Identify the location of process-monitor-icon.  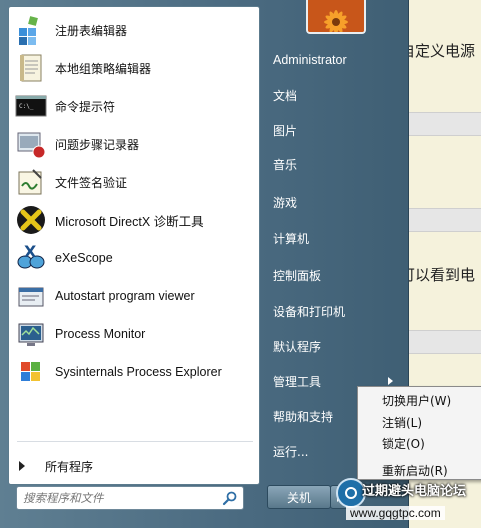
(31, 334).